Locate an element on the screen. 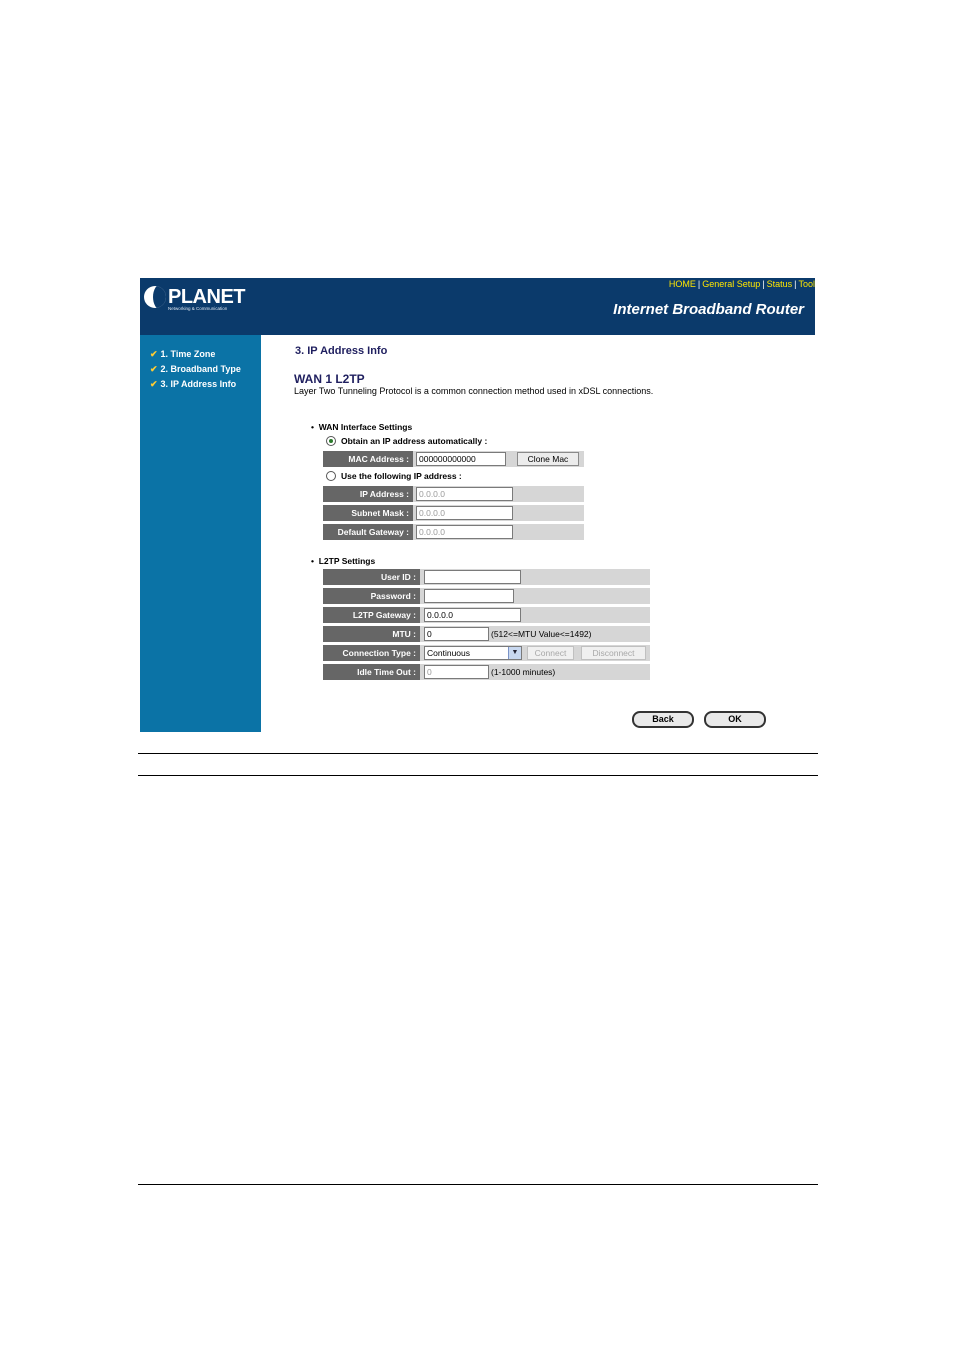 The height and width of the screenshot is (1349, 954). subnet-mask-label: Subnet Mask : is located at coordinates (368, 513).